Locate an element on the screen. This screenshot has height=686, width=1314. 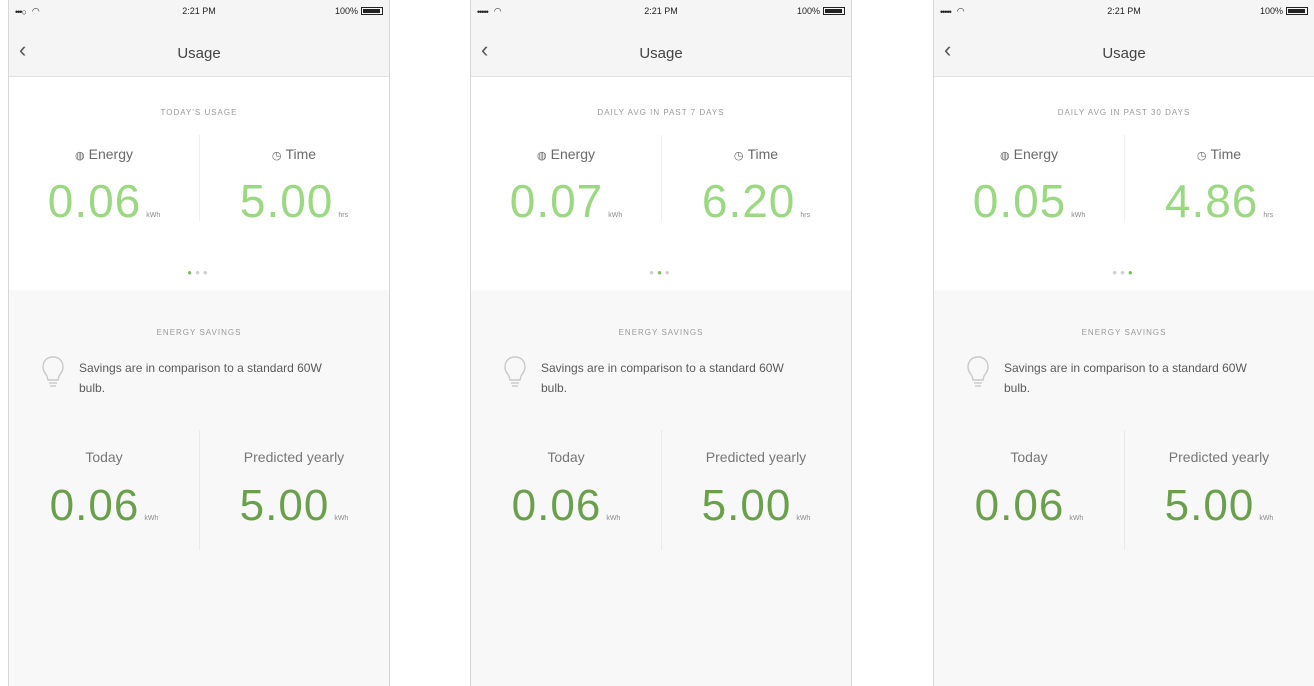
status-bar: •••○ ◠ 2:21 PM 100% is located at coordinates (199, 11).